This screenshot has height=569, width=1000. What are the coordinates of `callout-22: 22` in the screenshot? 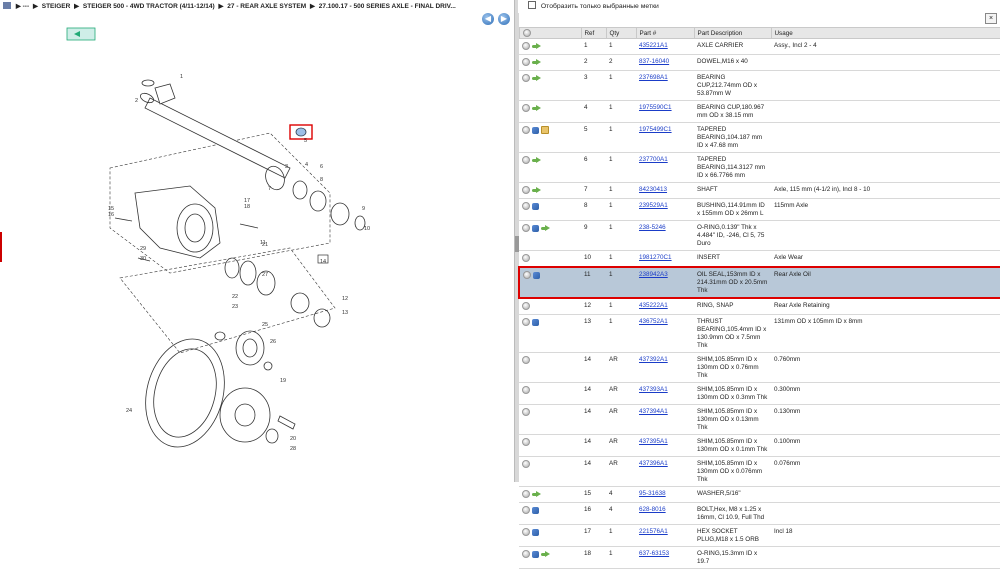 It's located at (235, 297).